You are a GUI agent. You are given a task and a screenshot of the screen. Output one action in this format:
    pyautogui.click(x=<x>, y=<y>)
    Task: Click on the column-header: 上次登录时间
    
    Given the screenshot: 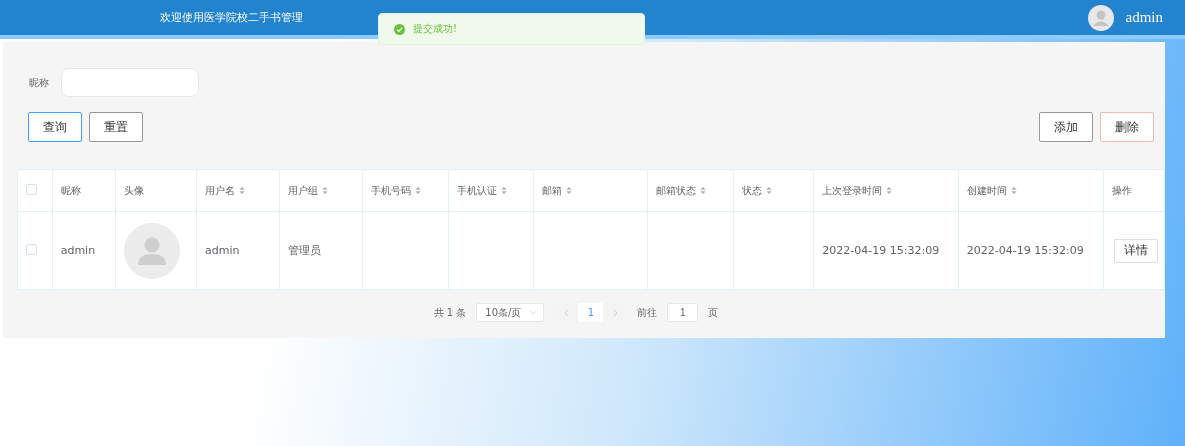 What is the action you would take?
    pyautogui.click(x=857, y=190)
    